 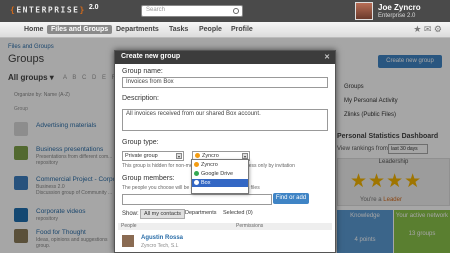 What do you see at coordinates (427, 29) in the screenshot?
I see `notification-icons: ★ ✉ ⚙` at bounding box center [427, 29].